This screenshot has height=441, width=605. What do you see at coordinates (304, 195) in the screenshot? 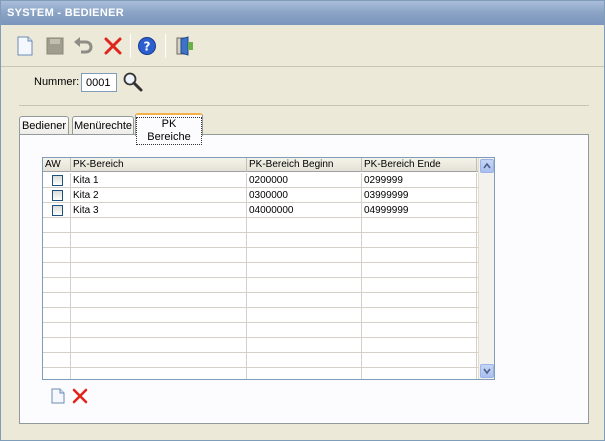
I see `cell-beginn: 0300000` at bounding box center [304, 195].